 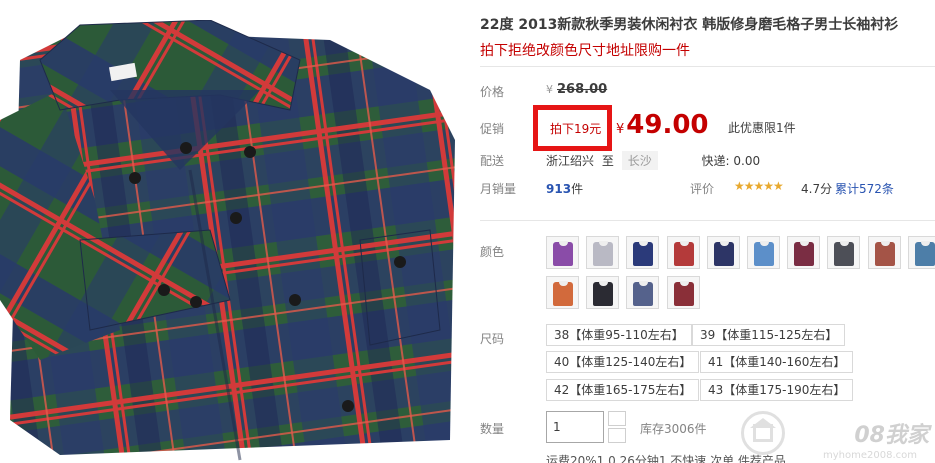 What do you see at coordinates (498, 189) in the screenshot?
I see `monthly-sales-label: 月销量` at bounding box center [498, 189].